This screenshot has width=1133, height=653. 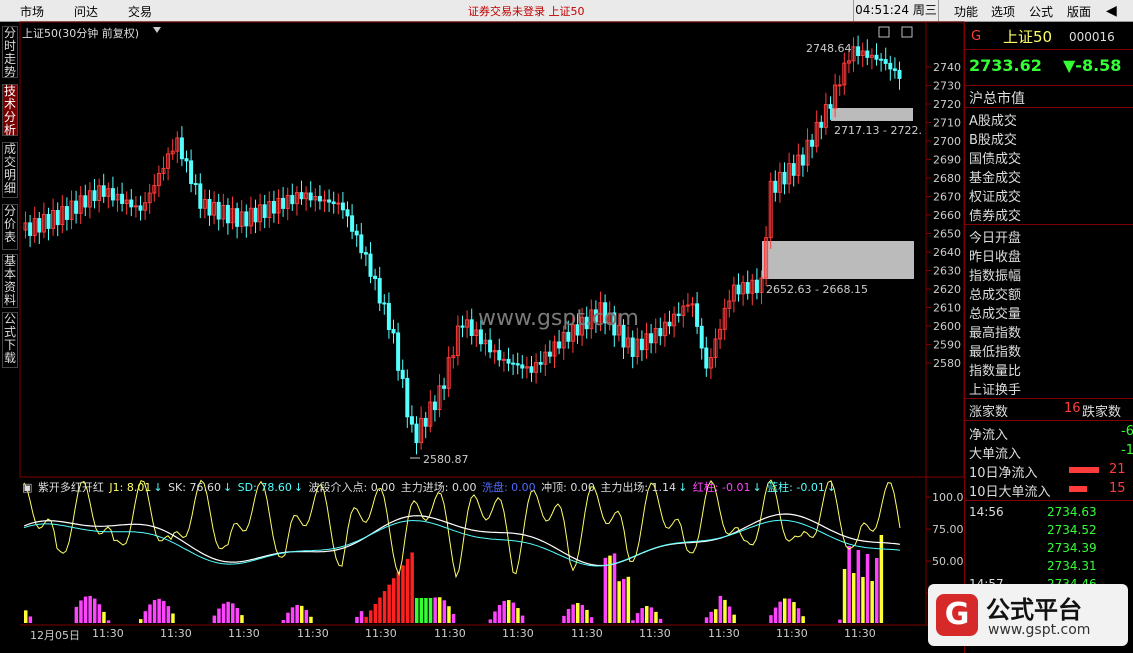 I want to click on tick-price: 2734.52, so click(x=1072, y=530).